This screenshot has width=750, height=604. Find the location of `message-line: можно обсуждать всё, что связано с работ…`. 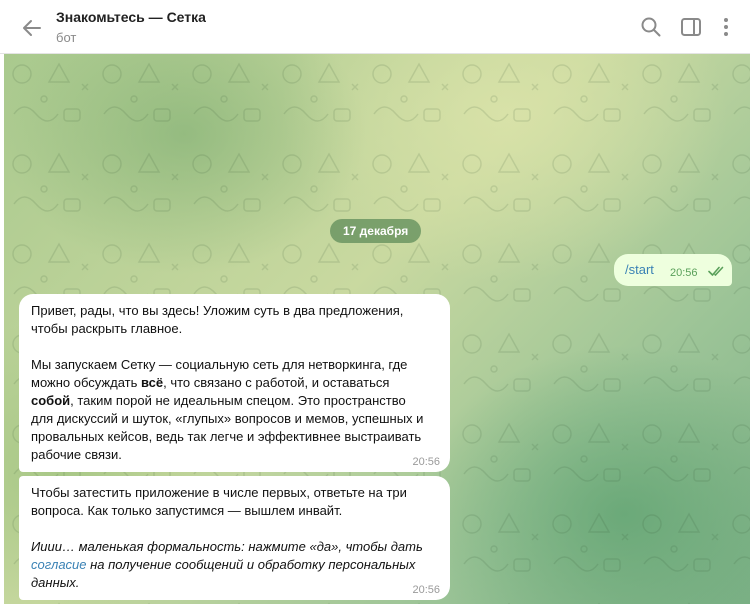

message-line: можно обсуждать всё, что связано с работ… is located at coordinates (210, 382).